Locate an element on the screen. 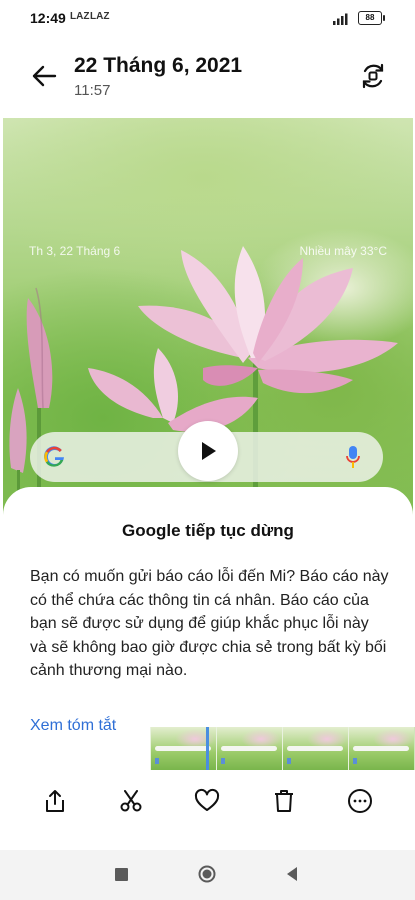 Image resolution: width=415 pixels, height=900 pixels. page-title: 22 Tháng 6, 2021 is located at coordinates (158, 65).